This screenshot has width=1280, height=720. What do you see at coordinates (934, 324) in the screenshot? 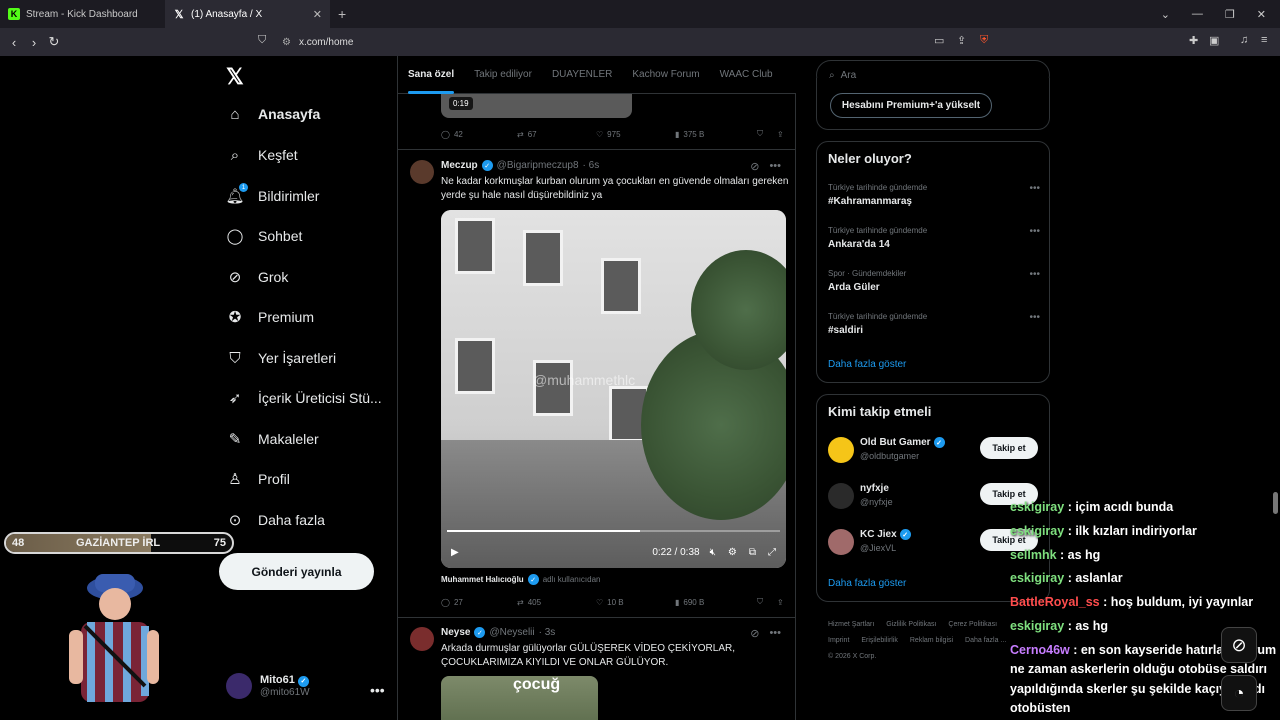
I see `trend-item: Türkiye tarihinde gündemde #saldiri •••` at bounding box center [934, 324].